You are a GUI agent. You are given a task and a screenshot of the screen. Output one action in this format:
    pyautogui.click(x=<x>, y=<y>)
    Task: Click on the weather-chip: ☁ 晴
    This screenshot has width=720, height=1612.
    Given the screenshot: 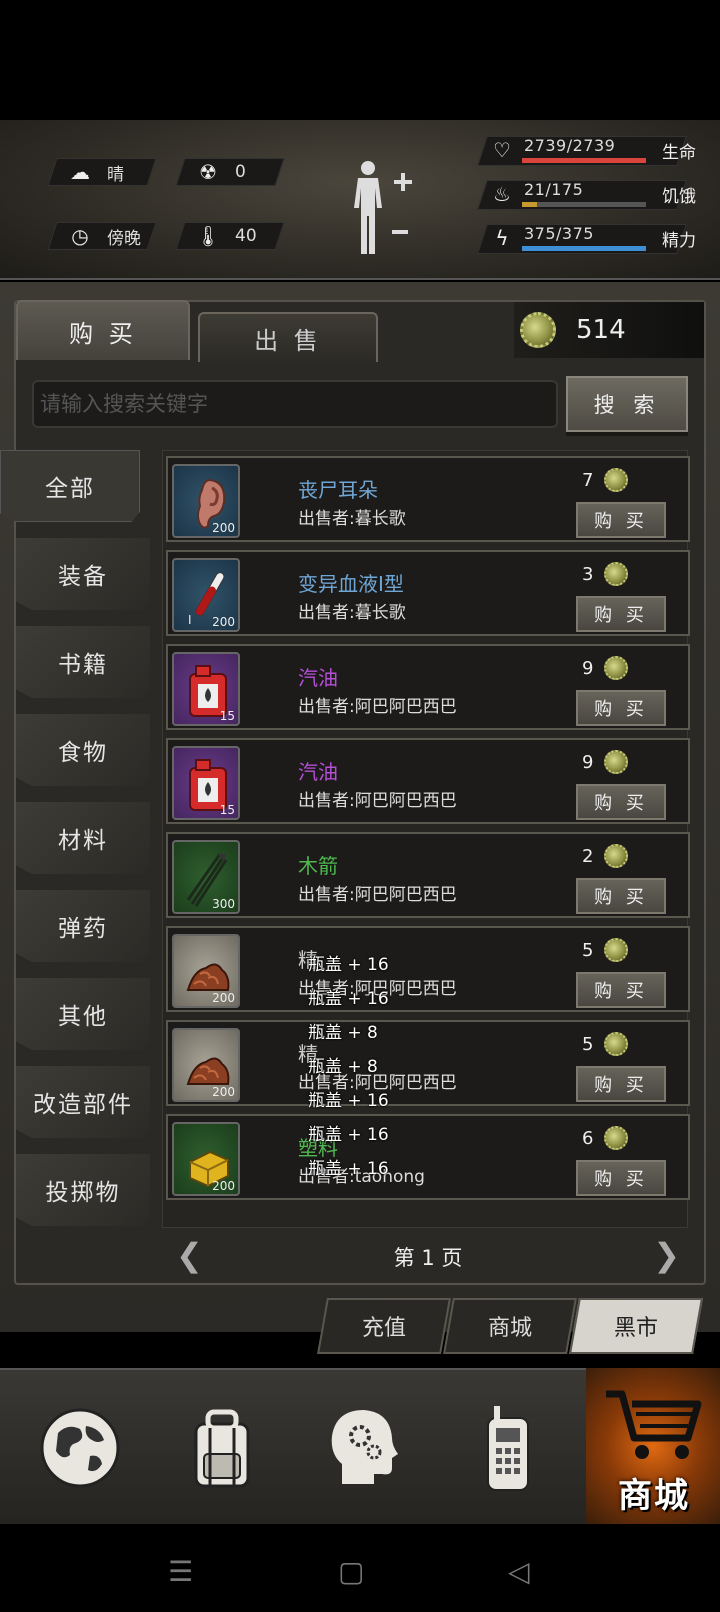 What is the action you would take?
    pyautogui.click(x=102, y=172)
    